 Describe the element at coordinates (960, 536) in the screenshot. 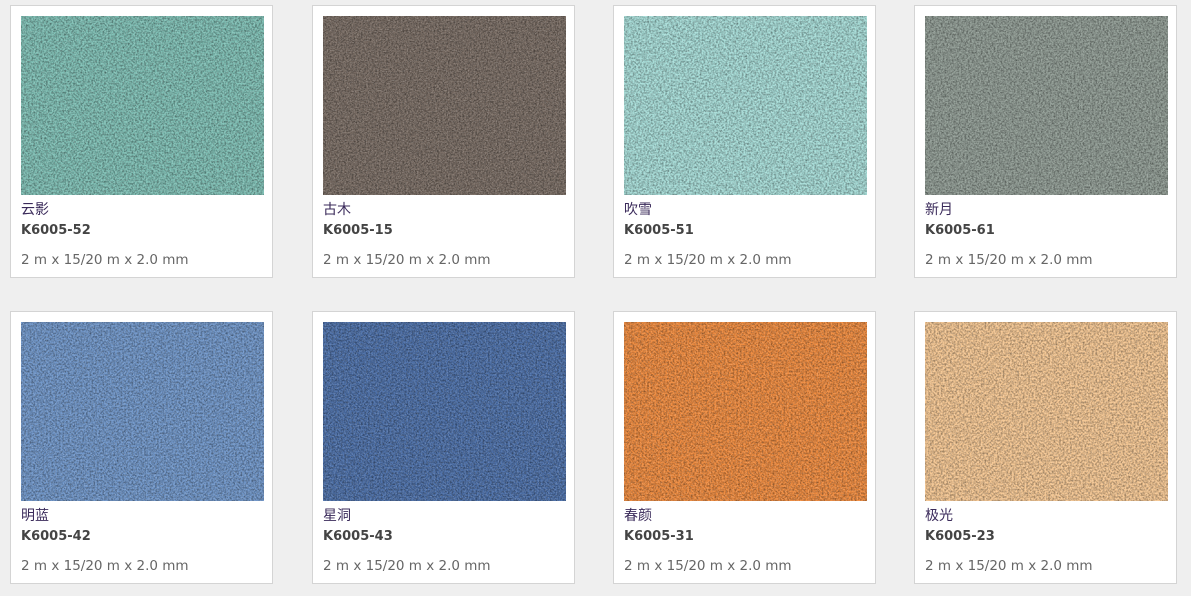

I see `product-code: K6005-23` at that location.